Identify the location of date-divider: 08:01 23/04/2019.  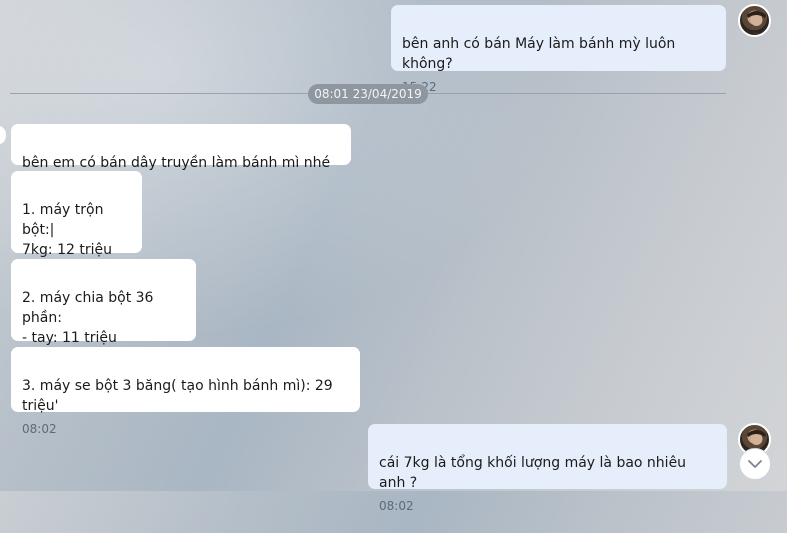
(368, 94).